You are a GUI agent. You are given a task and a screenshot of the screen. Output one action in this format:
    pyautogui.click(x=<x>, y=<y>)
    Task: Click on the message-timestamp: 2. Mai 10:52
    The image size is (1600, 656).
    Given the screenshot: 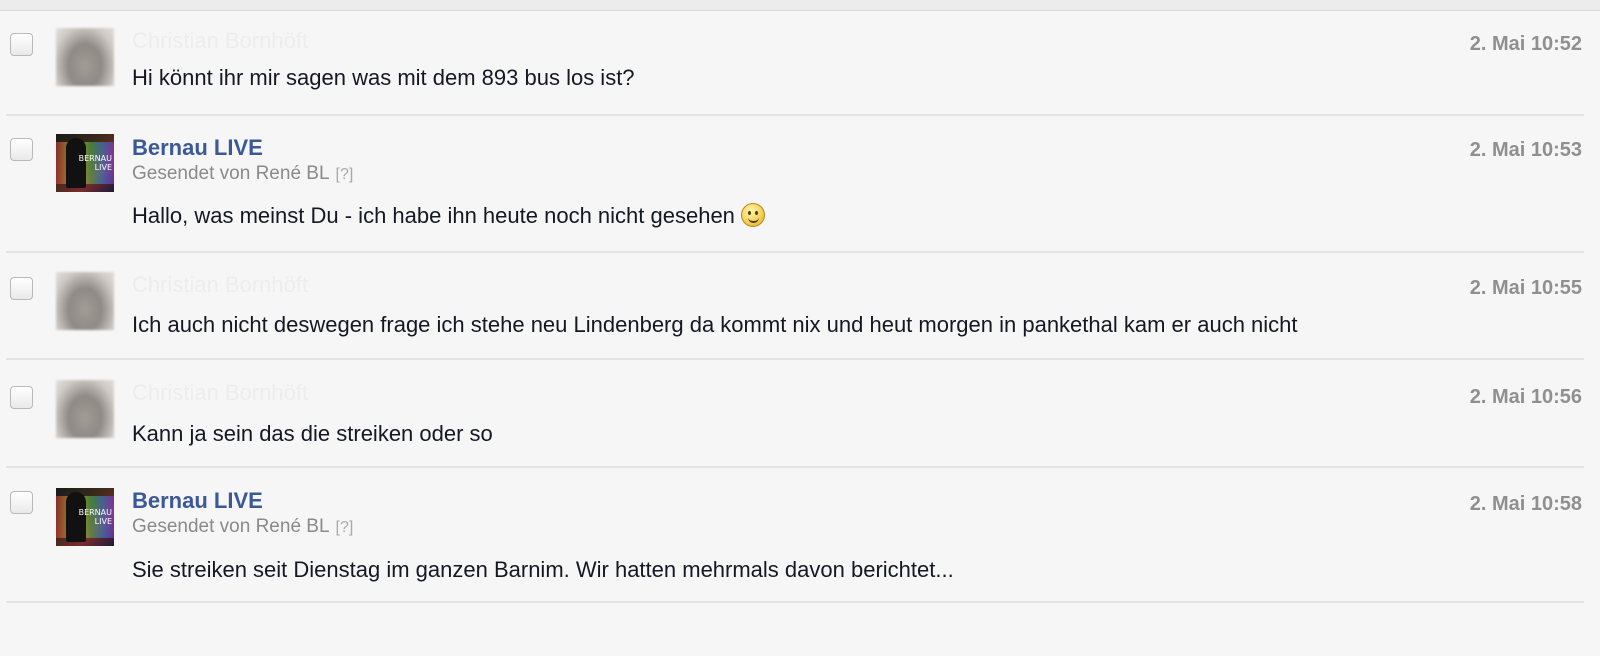 What is the action you would take?
    pyautogui.click(x=1525, y=44)
    